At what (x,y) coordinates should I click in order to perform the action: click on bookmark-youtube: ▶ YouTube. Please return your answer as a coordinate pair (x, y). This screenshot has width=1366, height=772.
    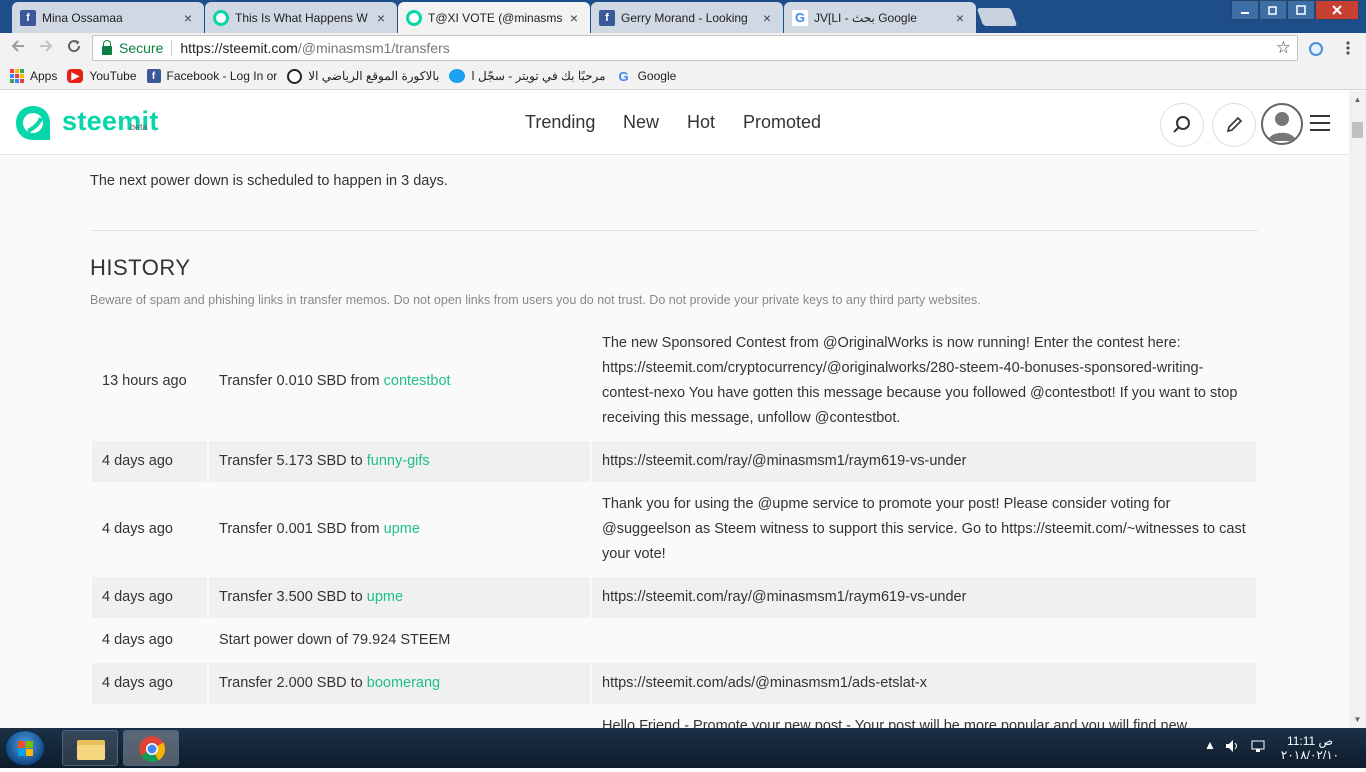
    Looking at the image, I should click on (102, 76).